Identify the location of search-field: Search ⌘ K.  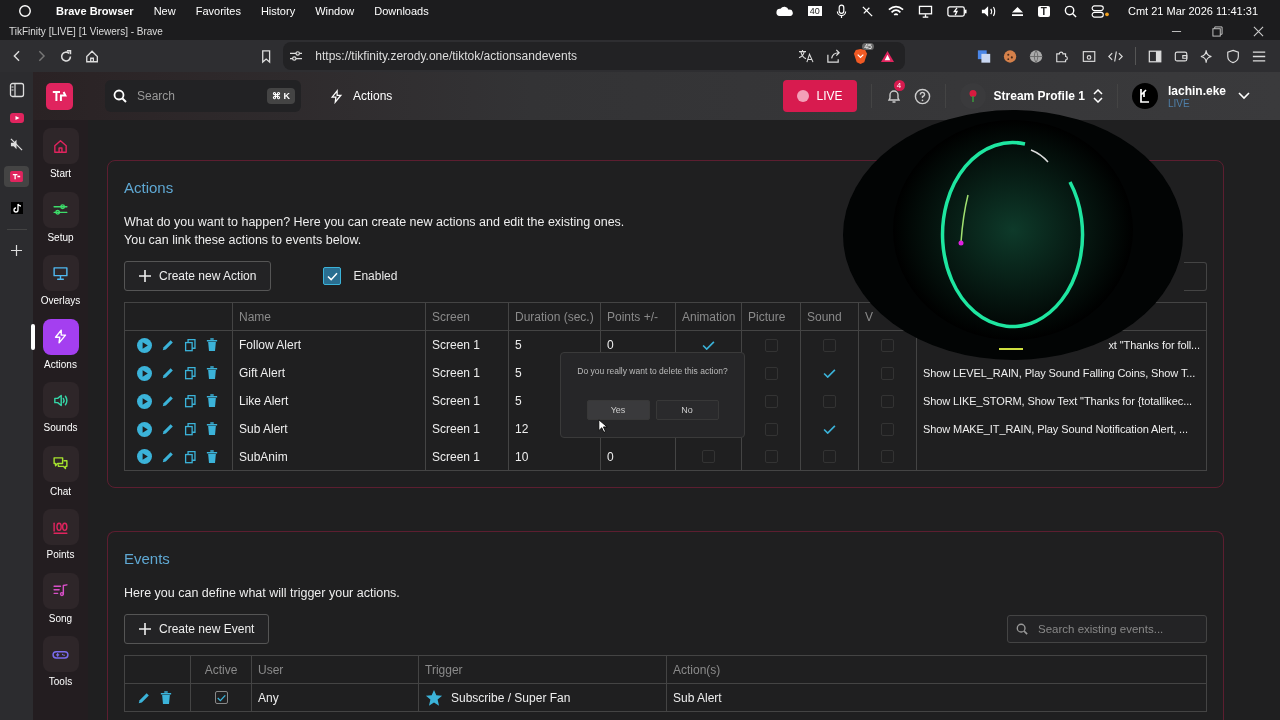
(203, 96).